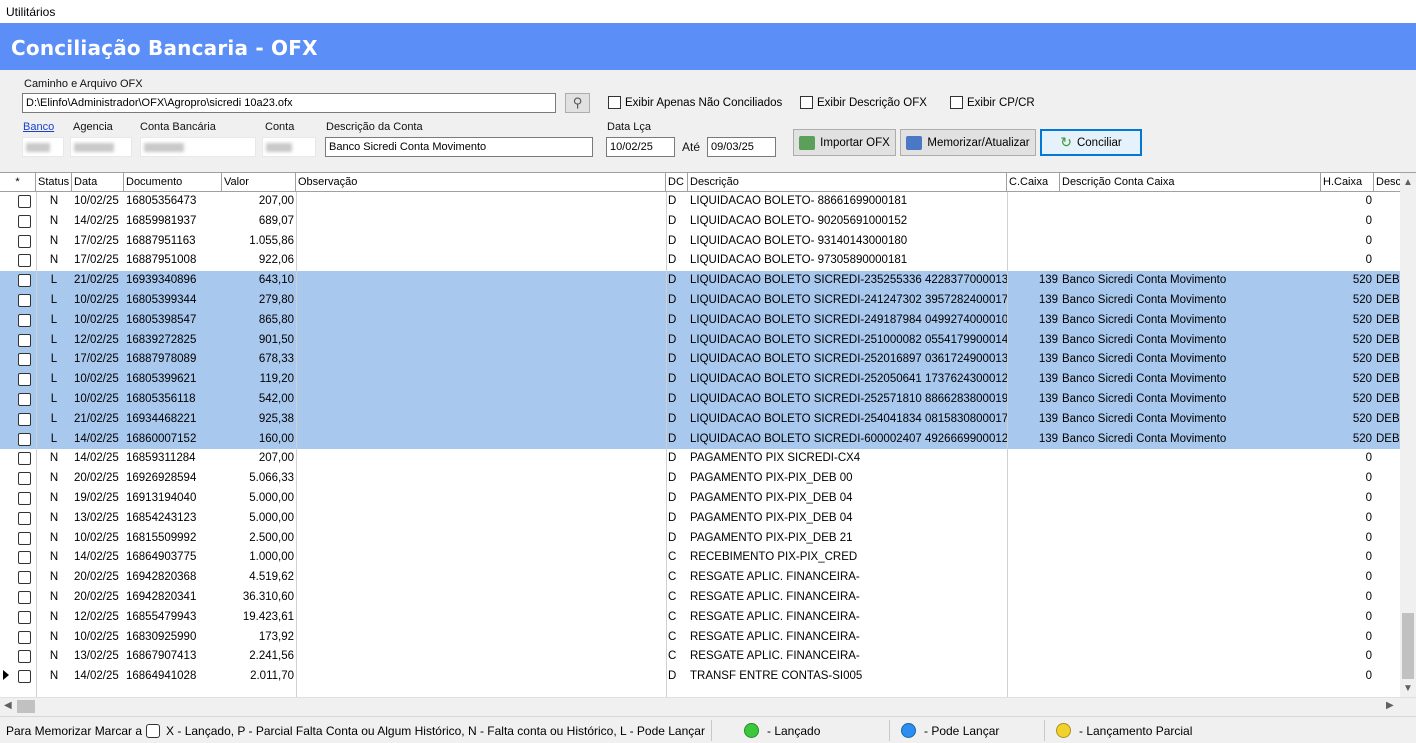 Image resolution: width=1416 pixels, height=743 pixels. What do you see at coordinates (1048, 280) in the screenshot?
I see `cell-ccaixa: 139` at bounding box center [1048, 280].